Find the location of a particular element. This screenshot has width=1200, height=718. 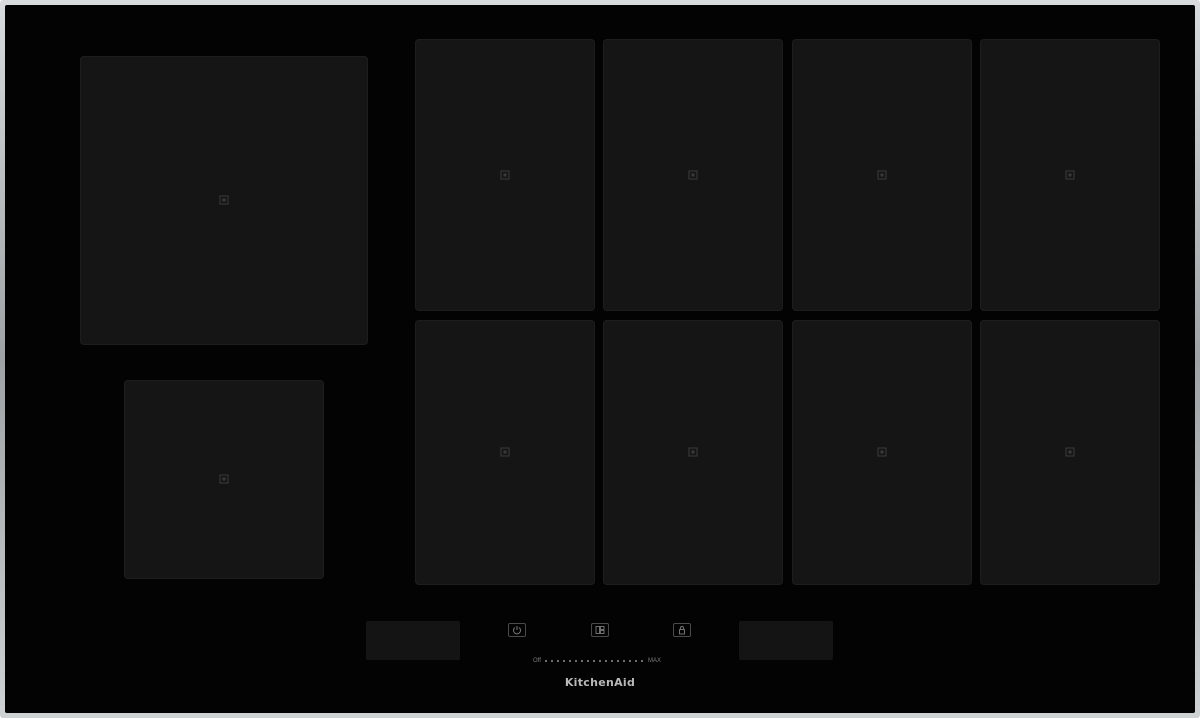

slider-max-label: MAX is located at coordinates (654, 661).